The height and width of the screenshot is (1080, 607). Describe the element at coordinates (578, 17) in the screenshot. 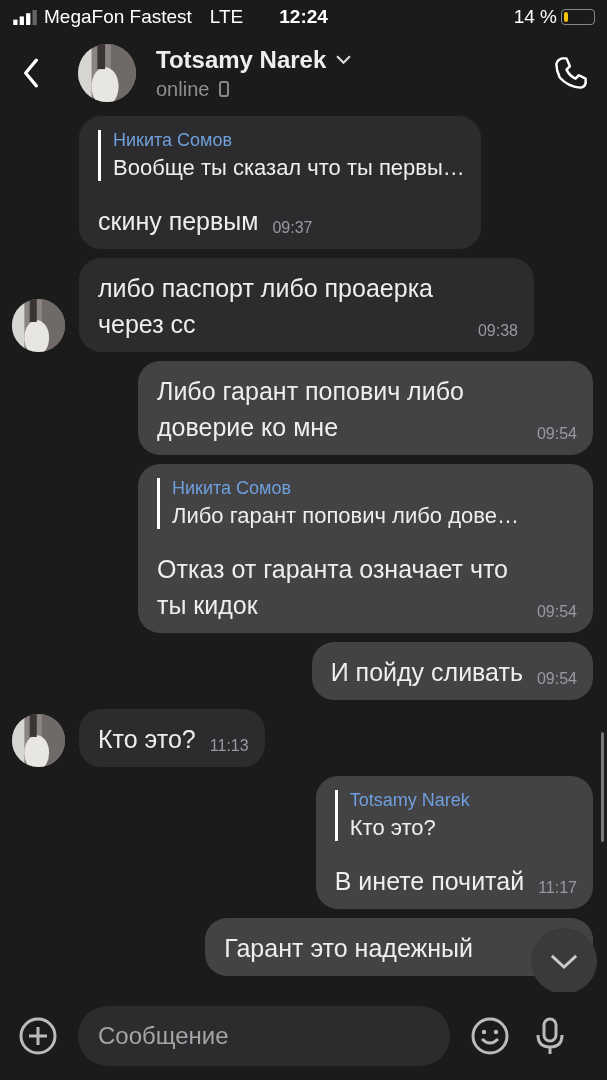

I see `battery-icon` at that location.